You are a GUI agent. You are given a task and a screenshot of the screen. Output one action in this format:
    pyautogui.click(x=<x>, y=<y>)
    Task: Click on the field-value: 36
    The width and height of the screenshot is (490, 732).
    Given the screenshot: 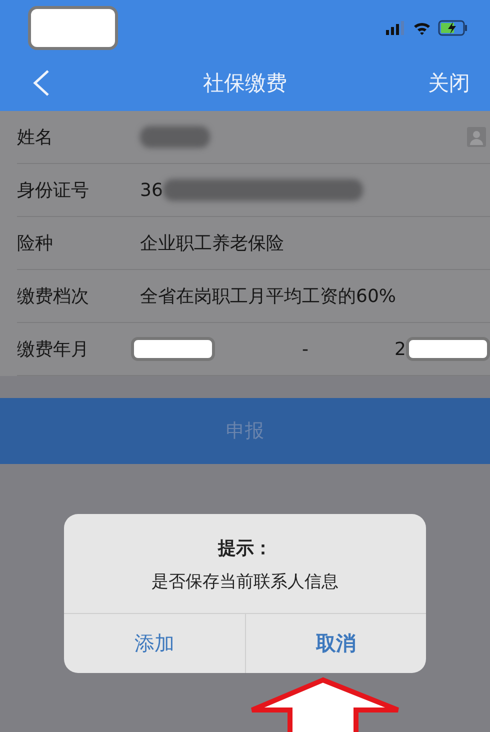 What is the action you would take?
    pyautogui.click(x=151, y=190)
    